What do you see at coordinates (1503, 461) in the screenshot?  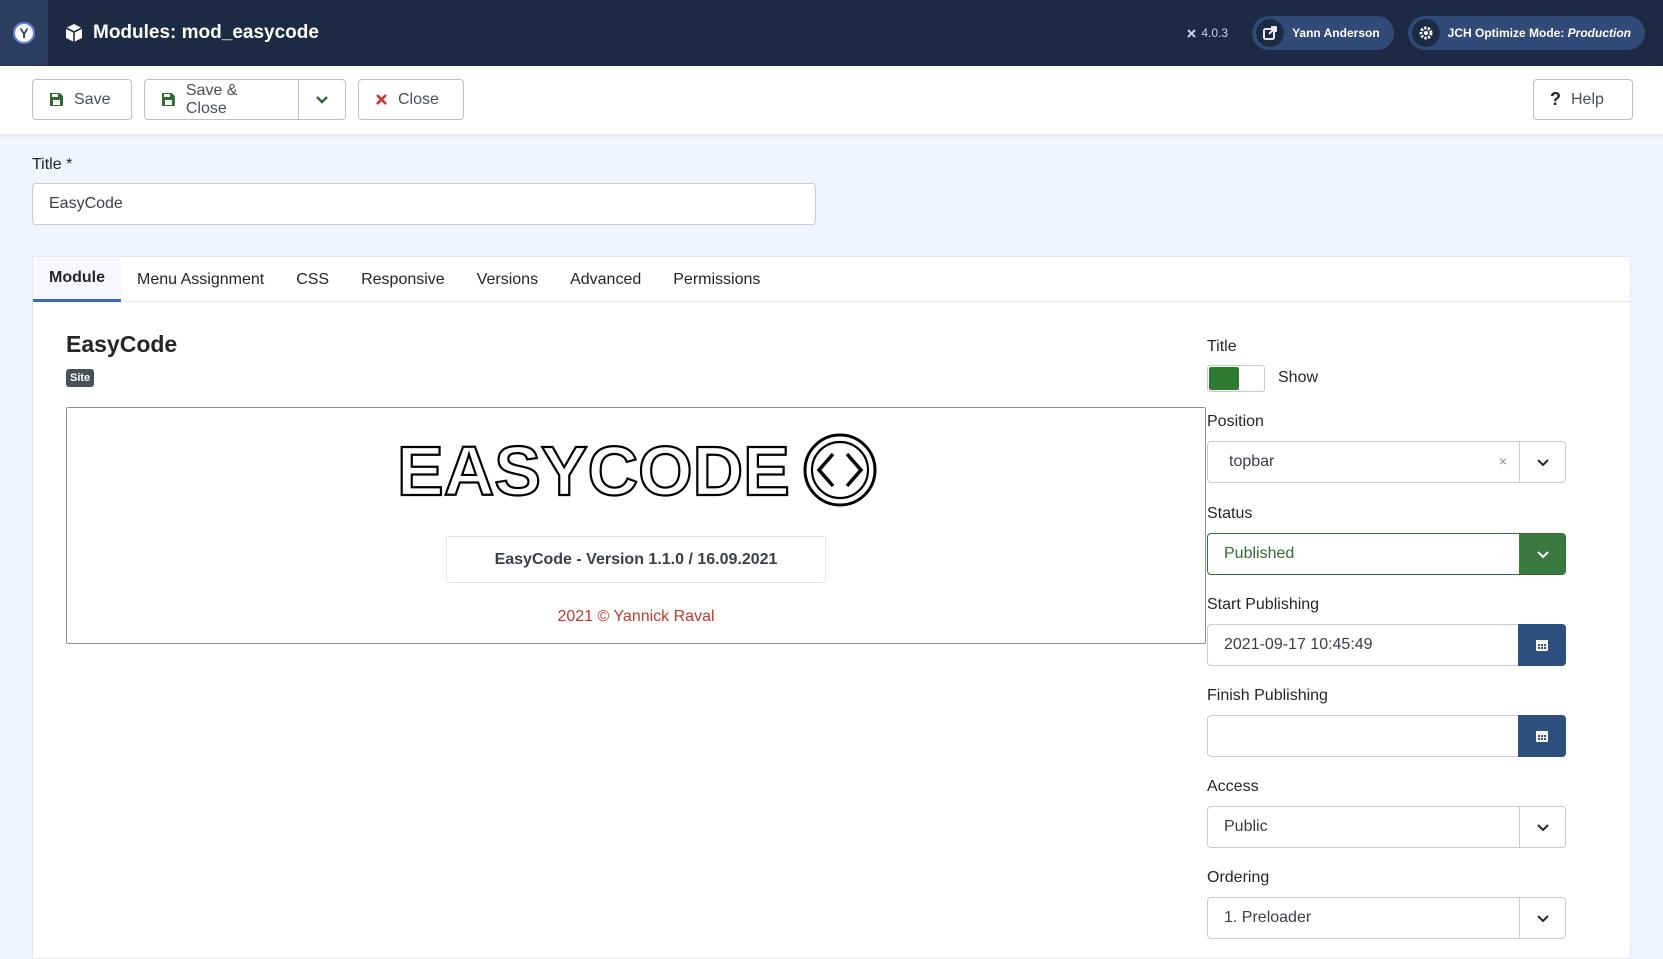 I see `clear-icon: ×` at bounding box center [1503, 461].